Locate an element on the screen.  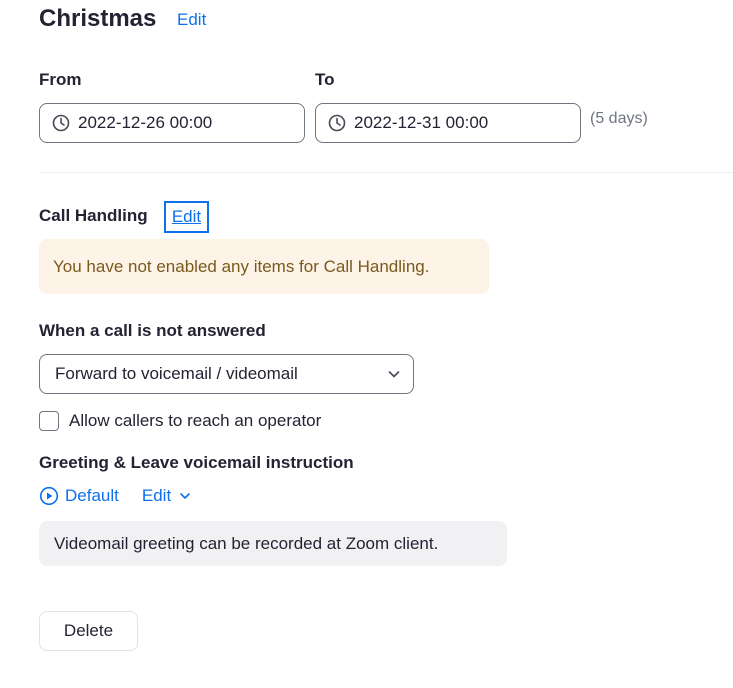
delete-button: Delete is located at coordinates (88, 631).